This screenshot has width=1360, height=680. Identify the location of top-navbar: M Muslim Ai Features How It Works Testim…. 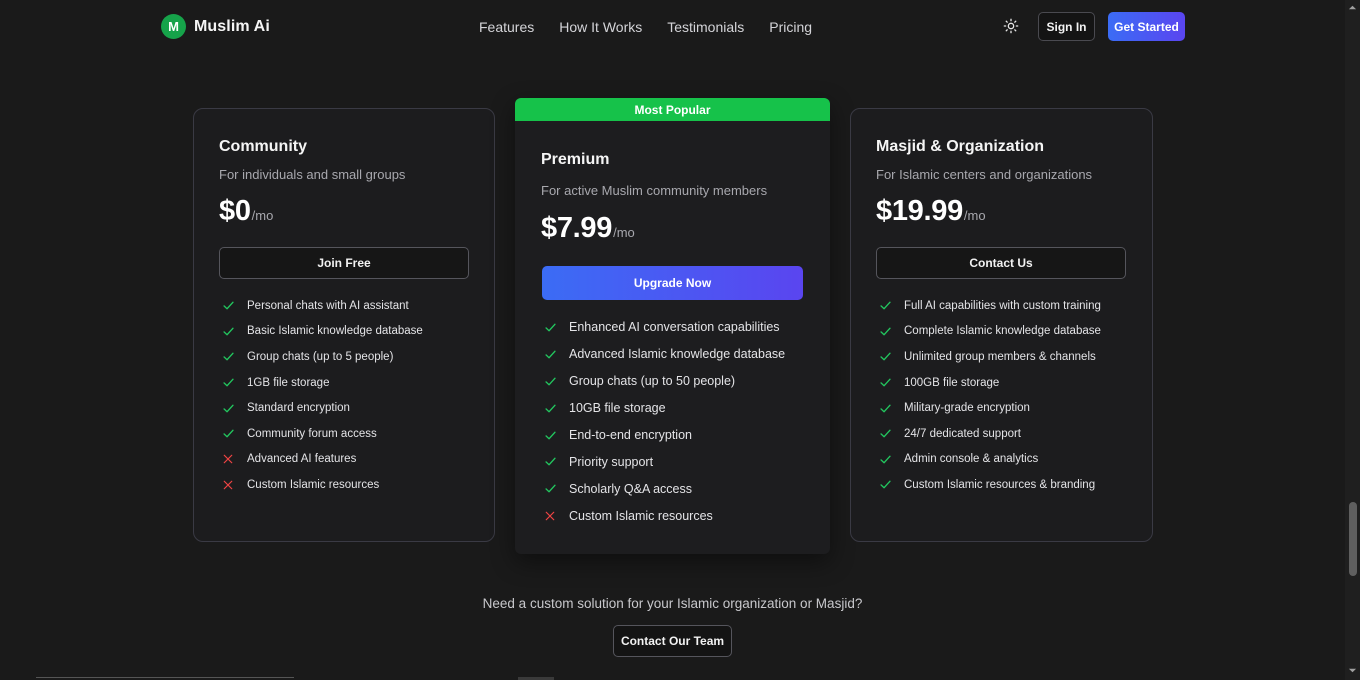
(672, 27).